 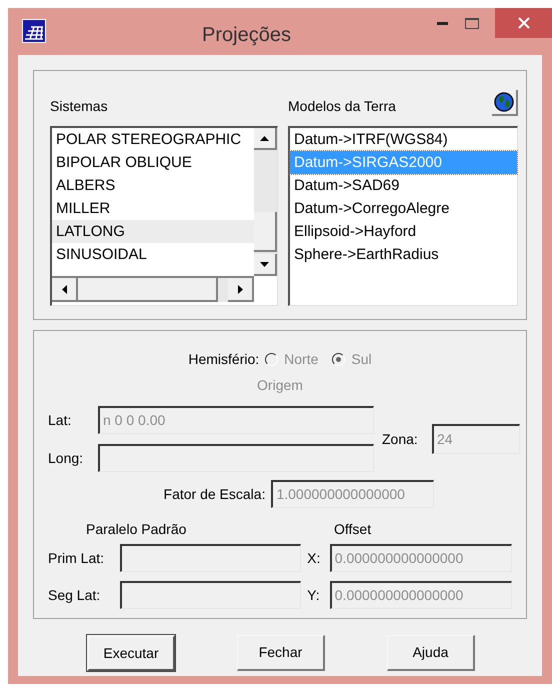 What do you see at coordinates (137, 529) in the screenshot?
I see `section-heading: Paralelo Padrão` at bounding box center [137, 529].